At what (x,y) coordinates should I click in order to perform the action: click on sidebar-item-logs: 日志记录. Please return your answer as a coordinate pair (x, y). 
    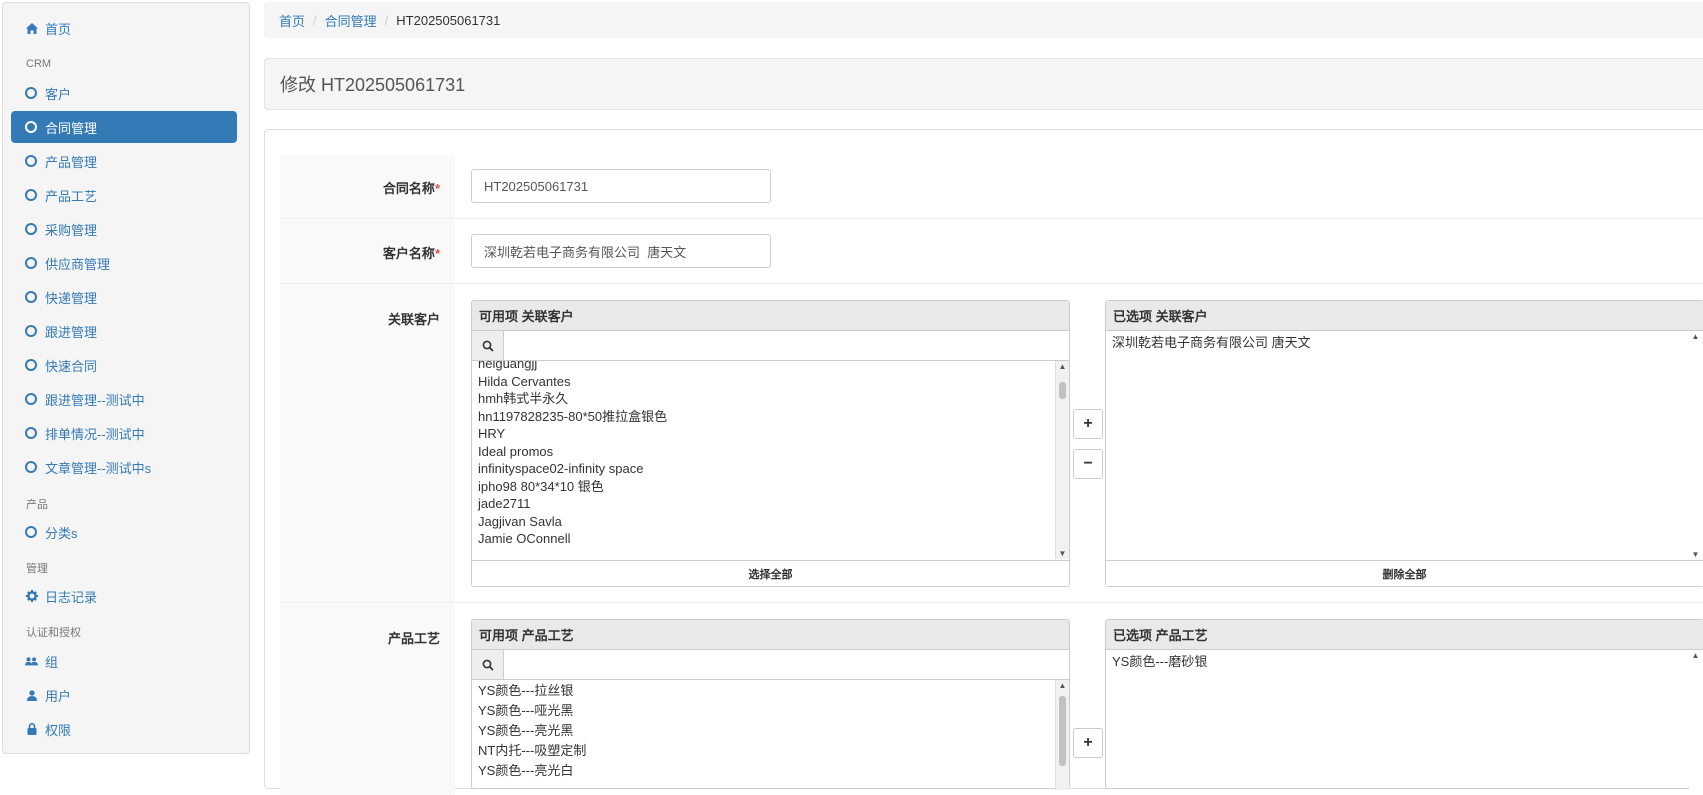
    Looking at the image, I should click on (124, 596).